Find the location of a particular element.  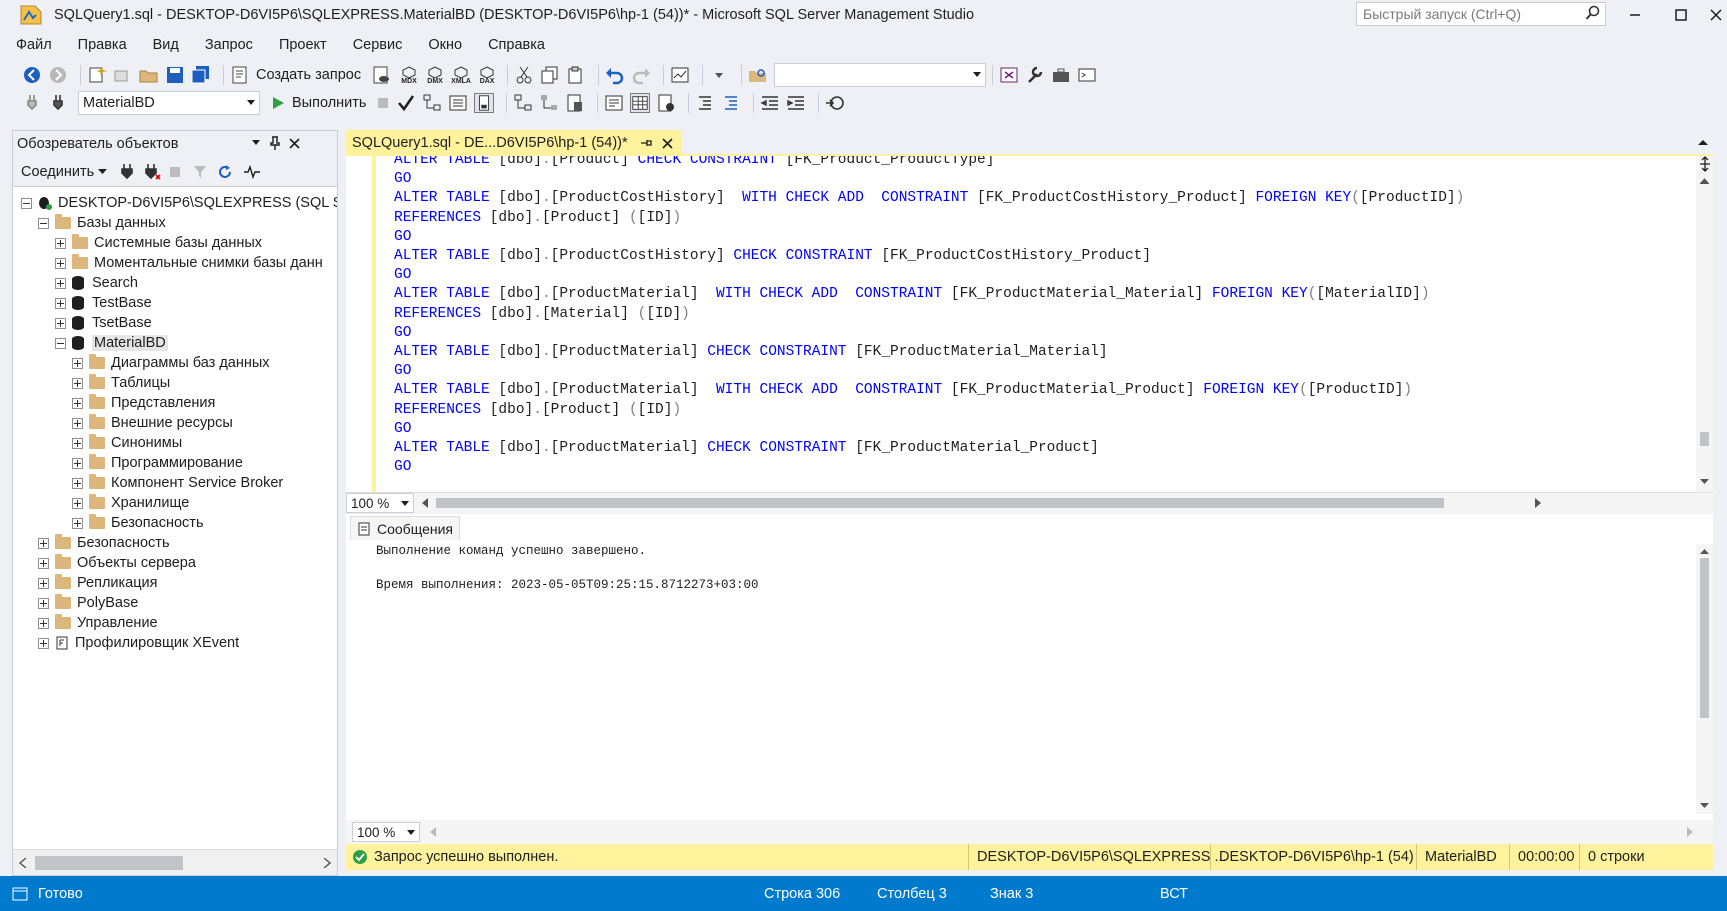

scroll-up-icon is located at coordinates (1704, 181).